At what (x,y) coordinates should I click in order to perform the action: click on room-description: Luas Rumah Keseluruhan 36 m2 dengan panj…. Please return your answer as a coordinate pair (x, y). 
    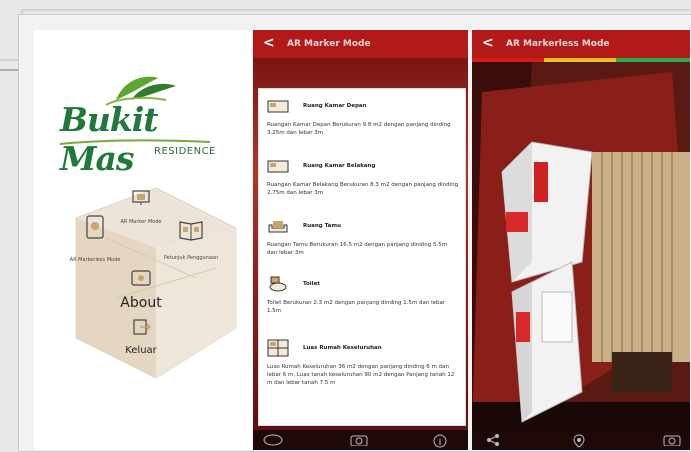
    Looking at the image, I should click on (361, 375).